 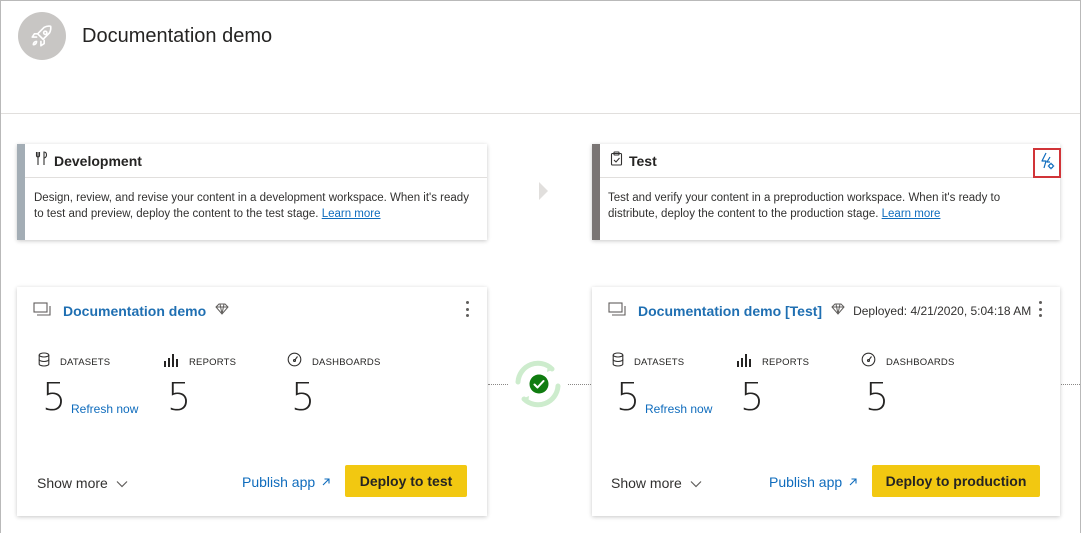 What do you see at coordinates (942, 311) in the screenshot?
I see `deployed-timestamp: Deployed: 4/21/2020, 5:04:18 AM` at bounding box center [942, 311].